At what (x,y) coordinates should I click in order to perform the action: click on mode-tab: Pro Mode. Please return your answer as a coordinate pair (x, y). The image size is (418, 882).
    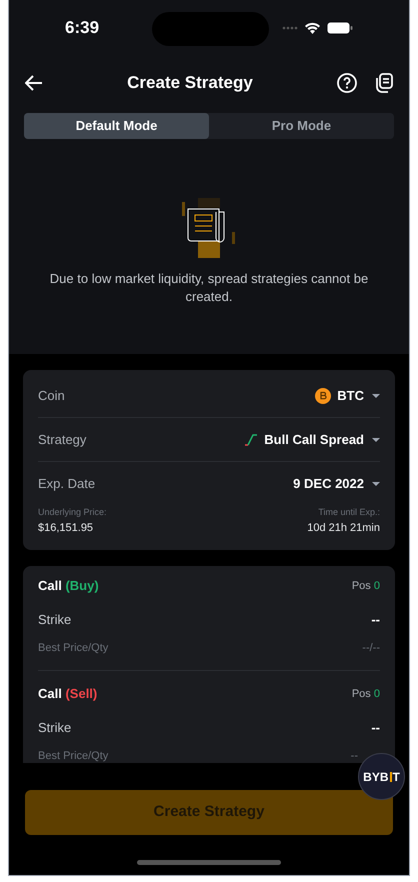
    Looking at the image, I should click on (301, 126).